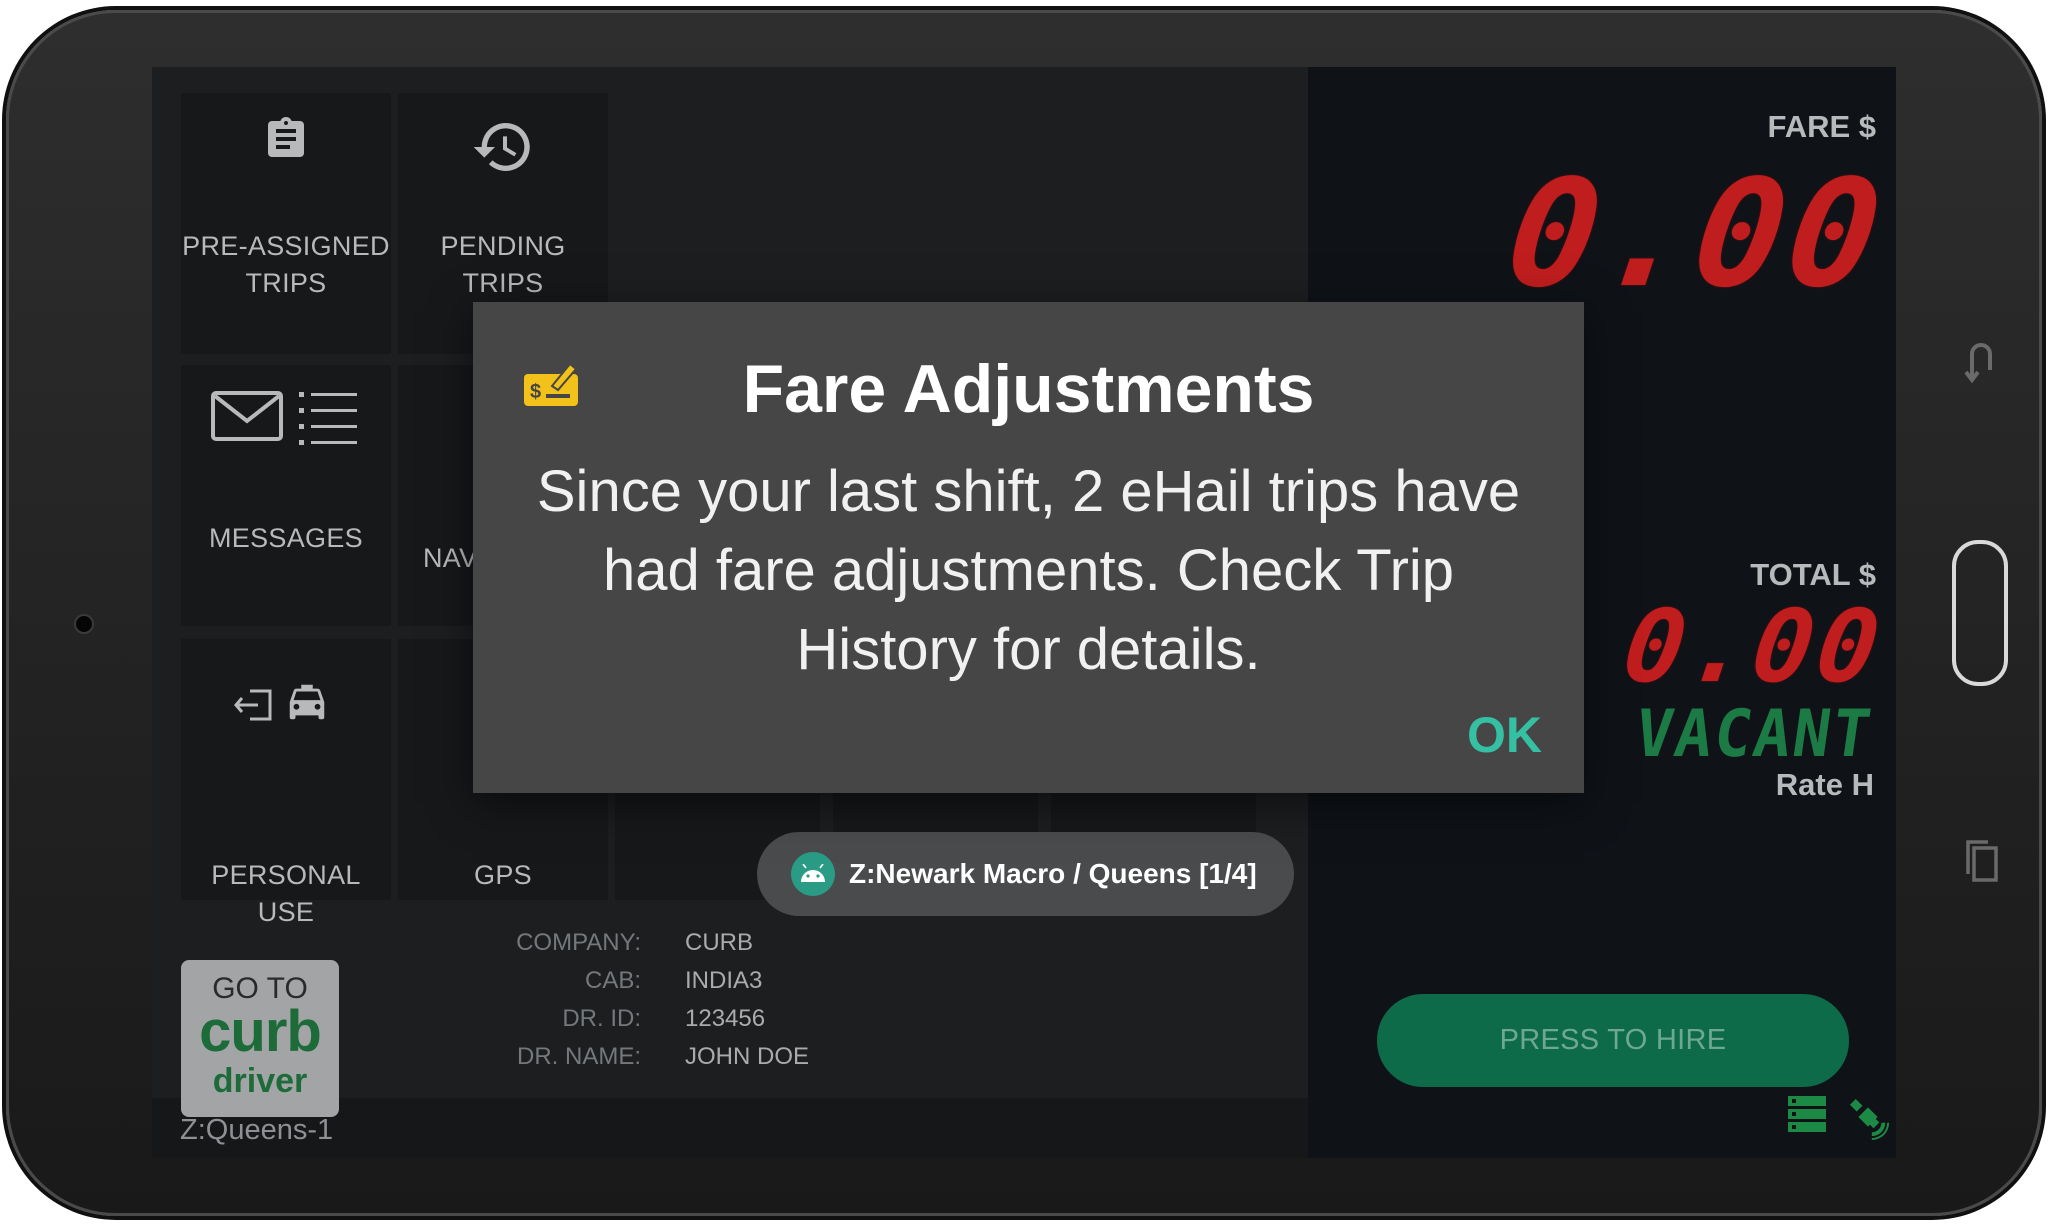  I want to click on driver-id-key: DR. ID:, so click(601, 1018).